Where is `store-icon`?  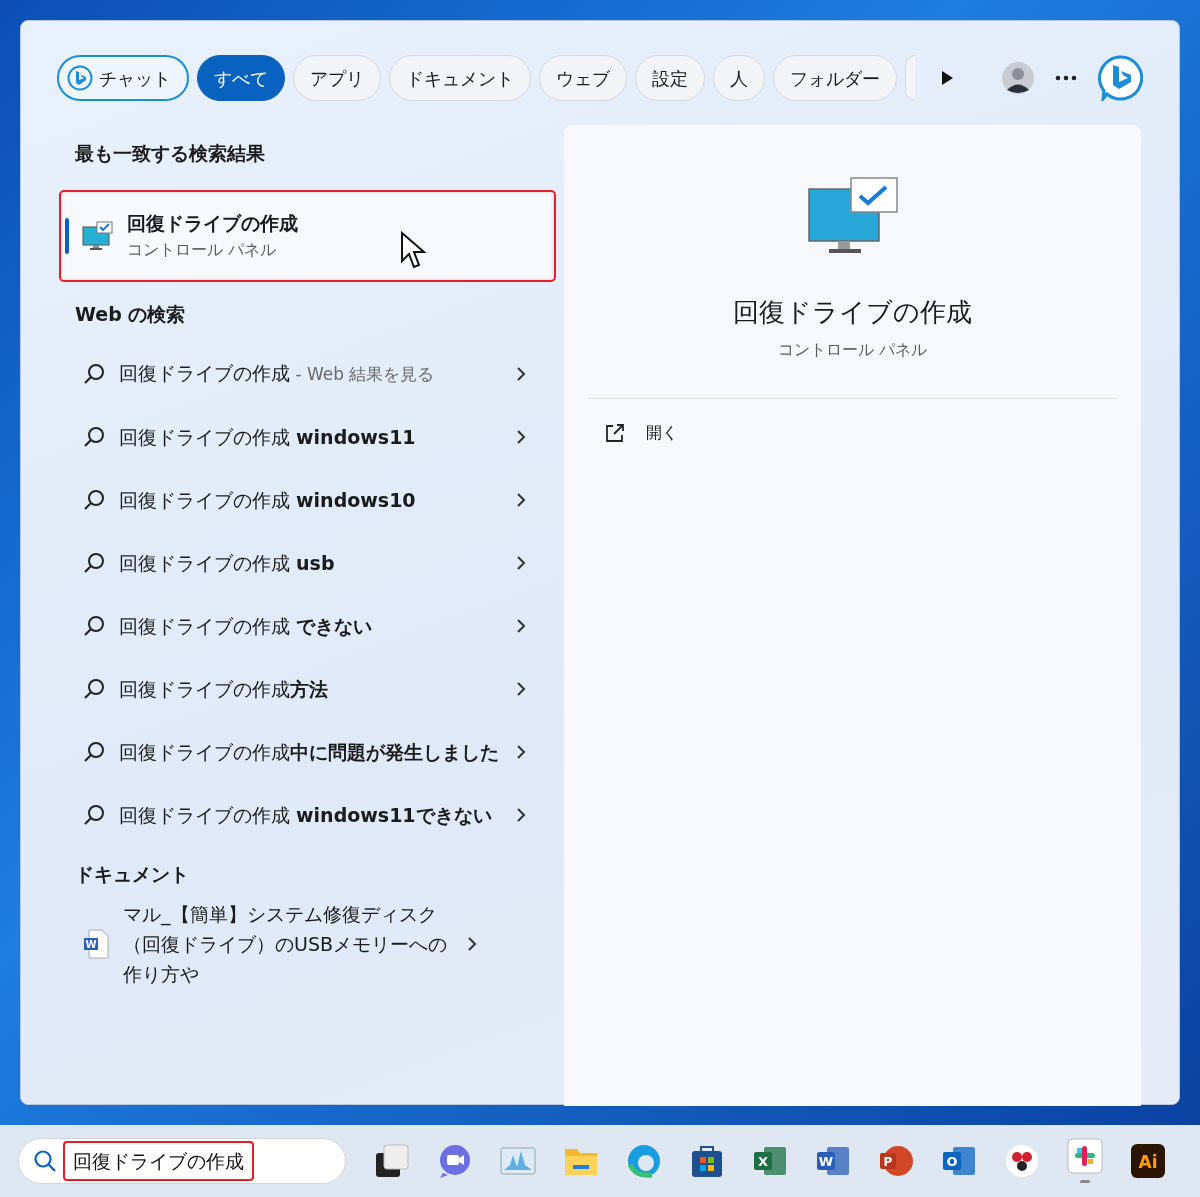
store-icon is located at coordinates (707, 1161).